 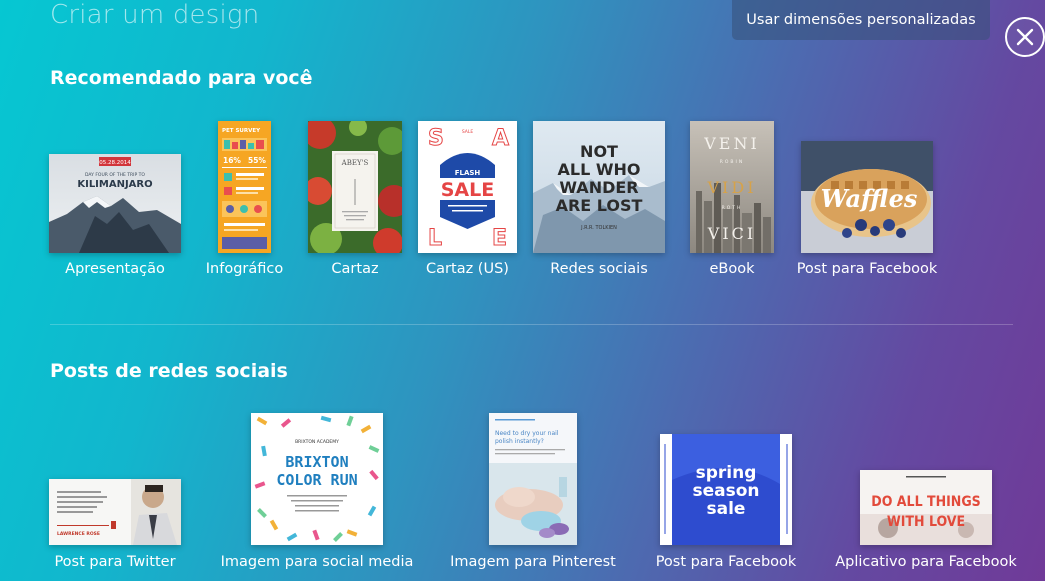 What do you see at coordinates (114, 184) in the screenshot?
I see `presentation-heading: KILIMANJARO` at bounding box center [114, 184].